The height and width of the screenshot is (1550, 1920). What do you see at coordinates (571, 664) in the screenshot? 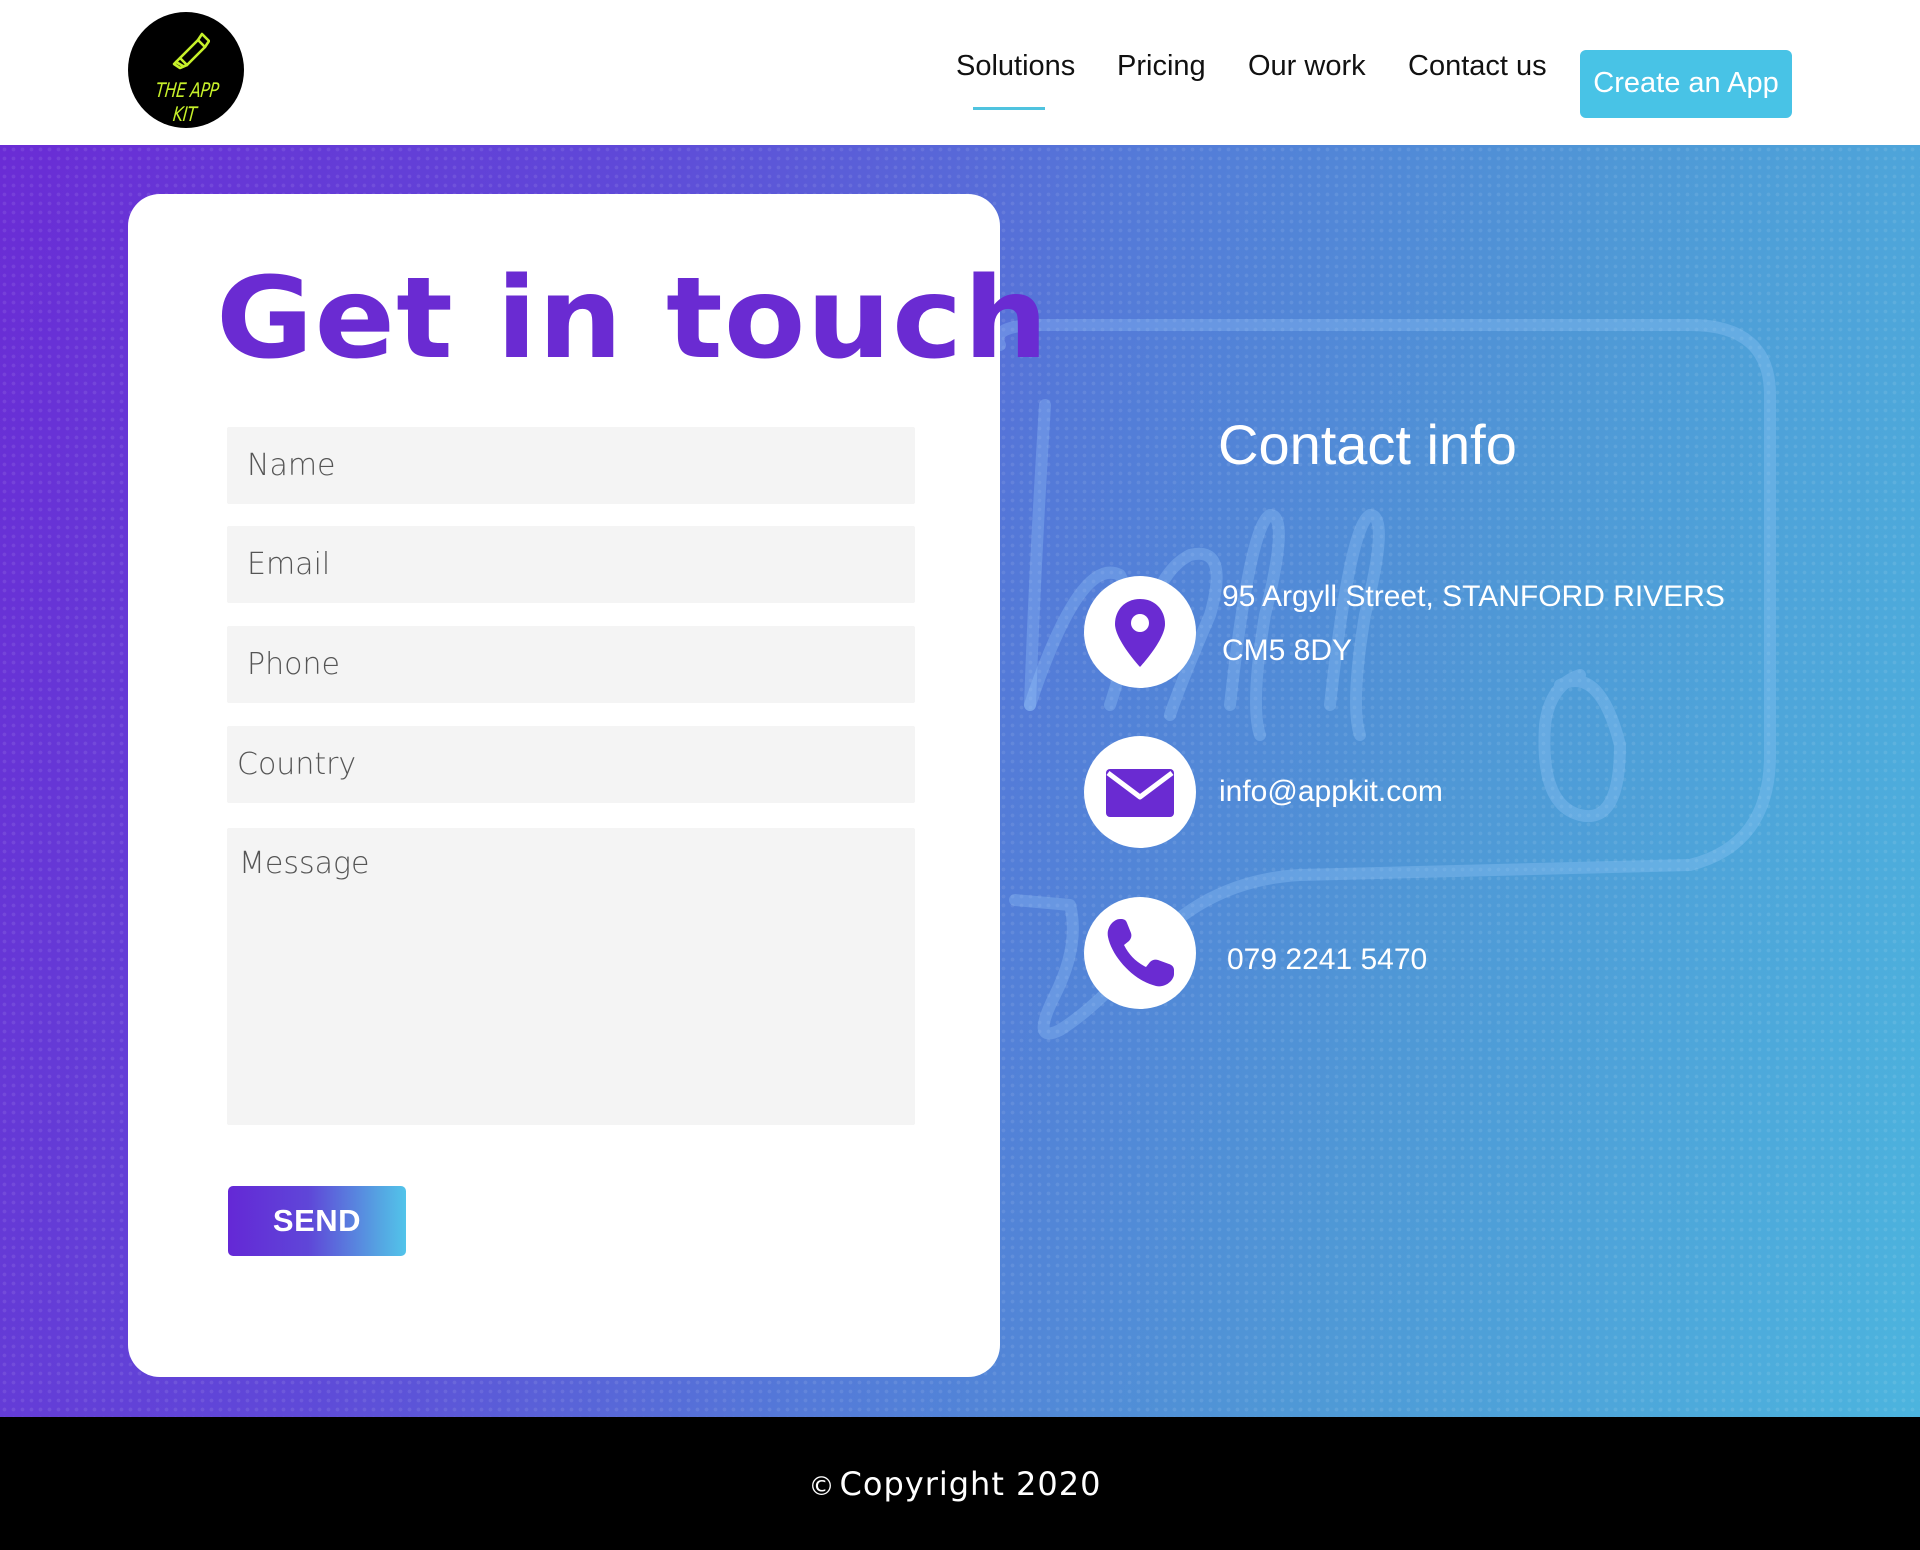
I see `phone-input` at bounding box center [571, 664].